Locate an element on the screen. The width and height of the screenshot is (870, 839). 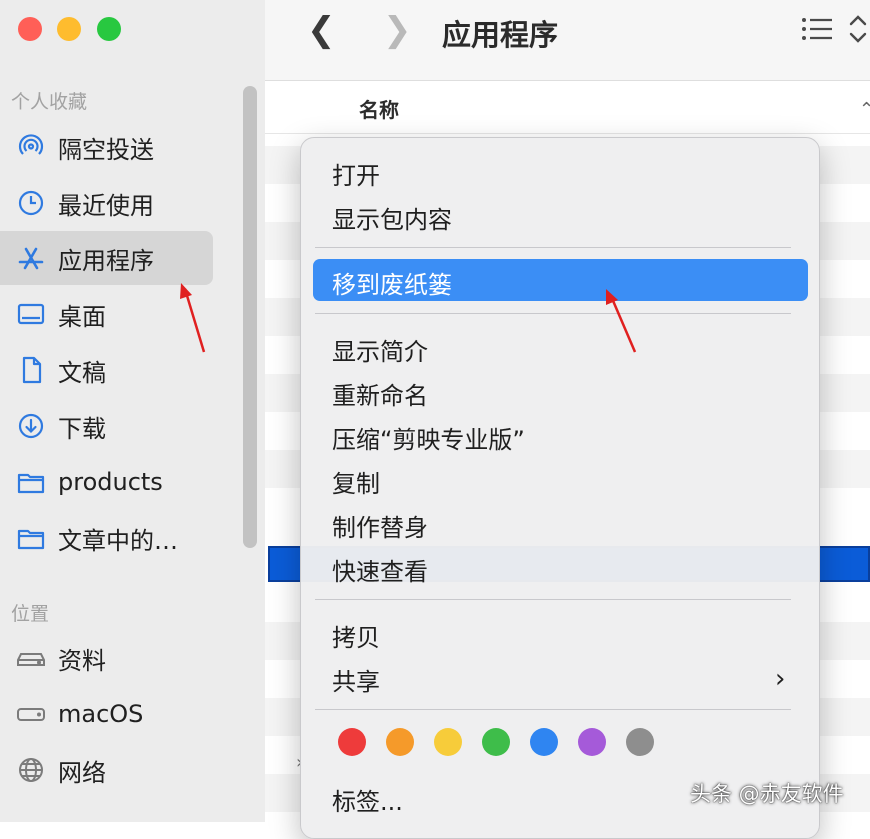
external-drive-icon is located at coordinates (31, 658).